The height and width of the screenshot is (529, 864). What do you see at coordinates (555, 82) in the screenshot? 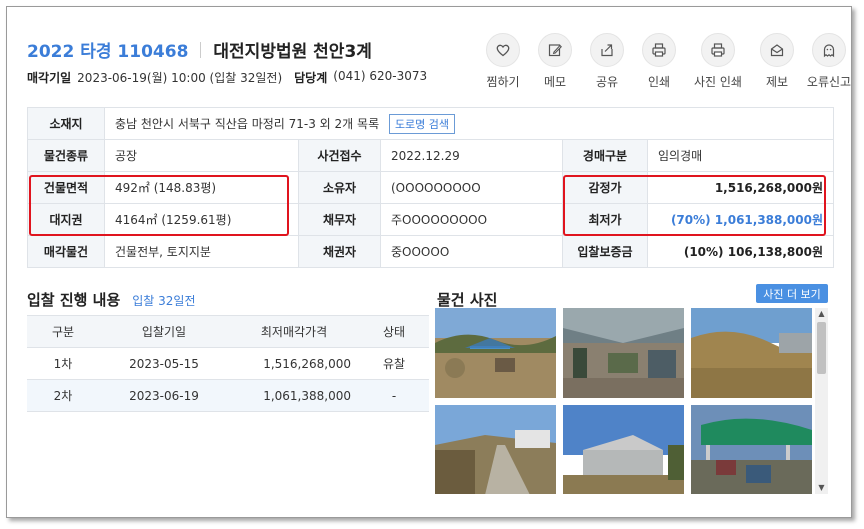
I see `memo-label: 메모` at bounding box center [555, 82].